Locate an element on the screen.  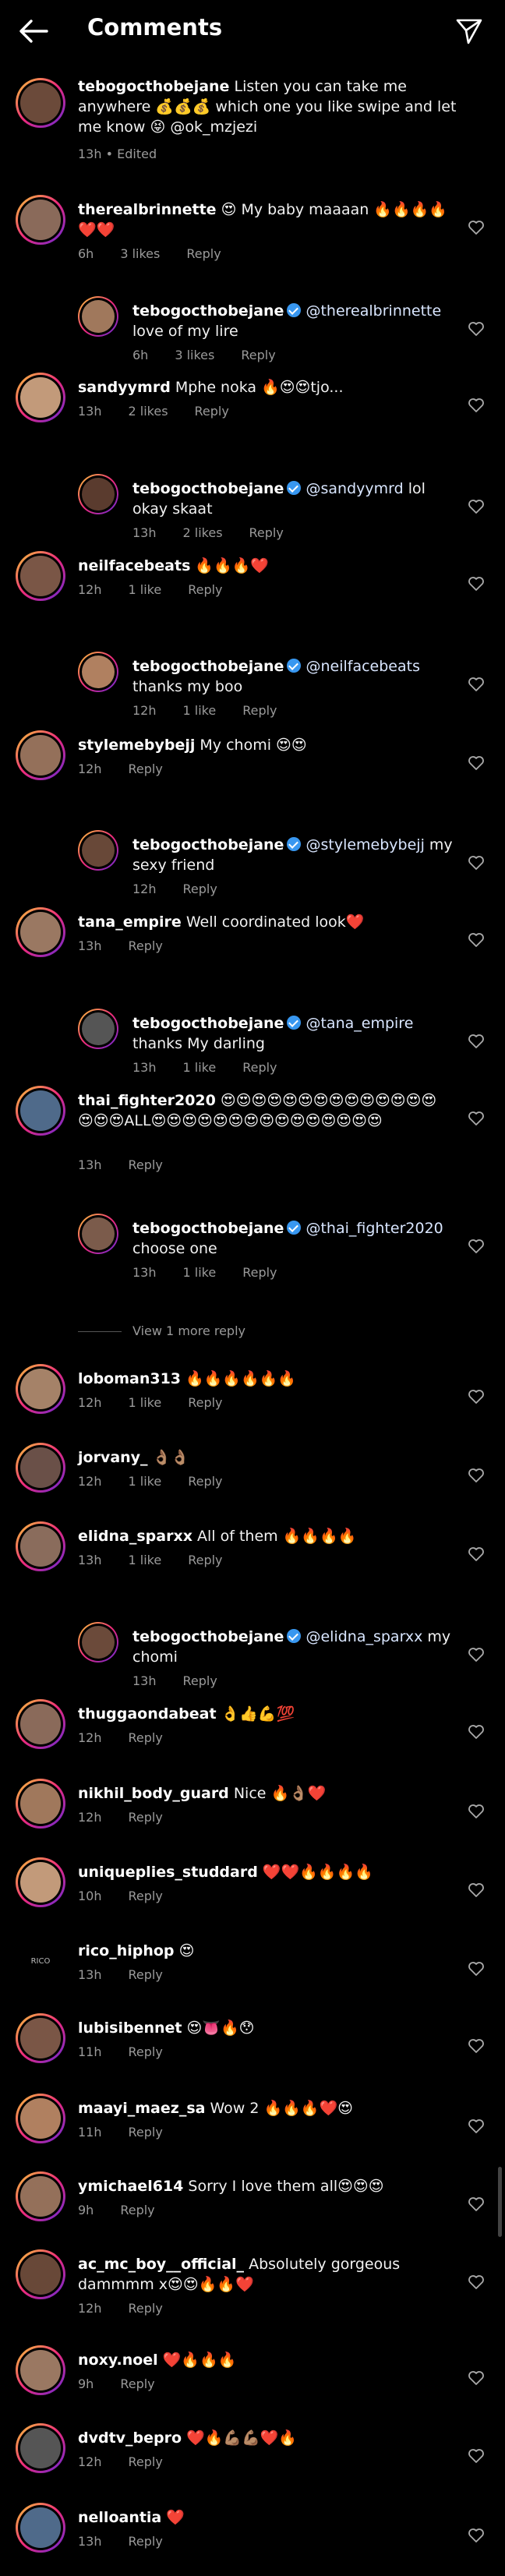
mention-link: @therealbrinnette is located at coordinates (373, 311).